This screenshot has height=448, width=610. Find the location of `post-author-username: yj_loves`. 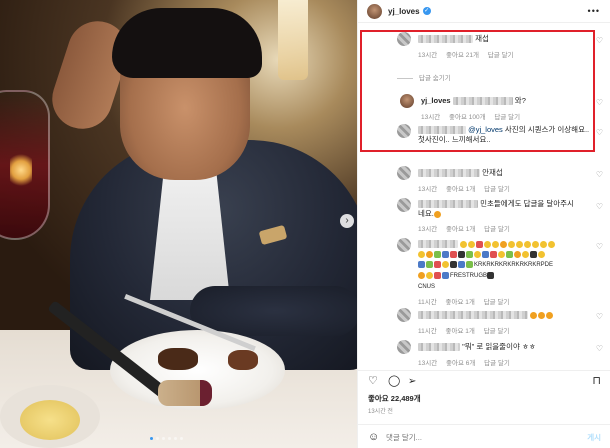

post-author-username: yj_loves is located at coordinates (404, 11).